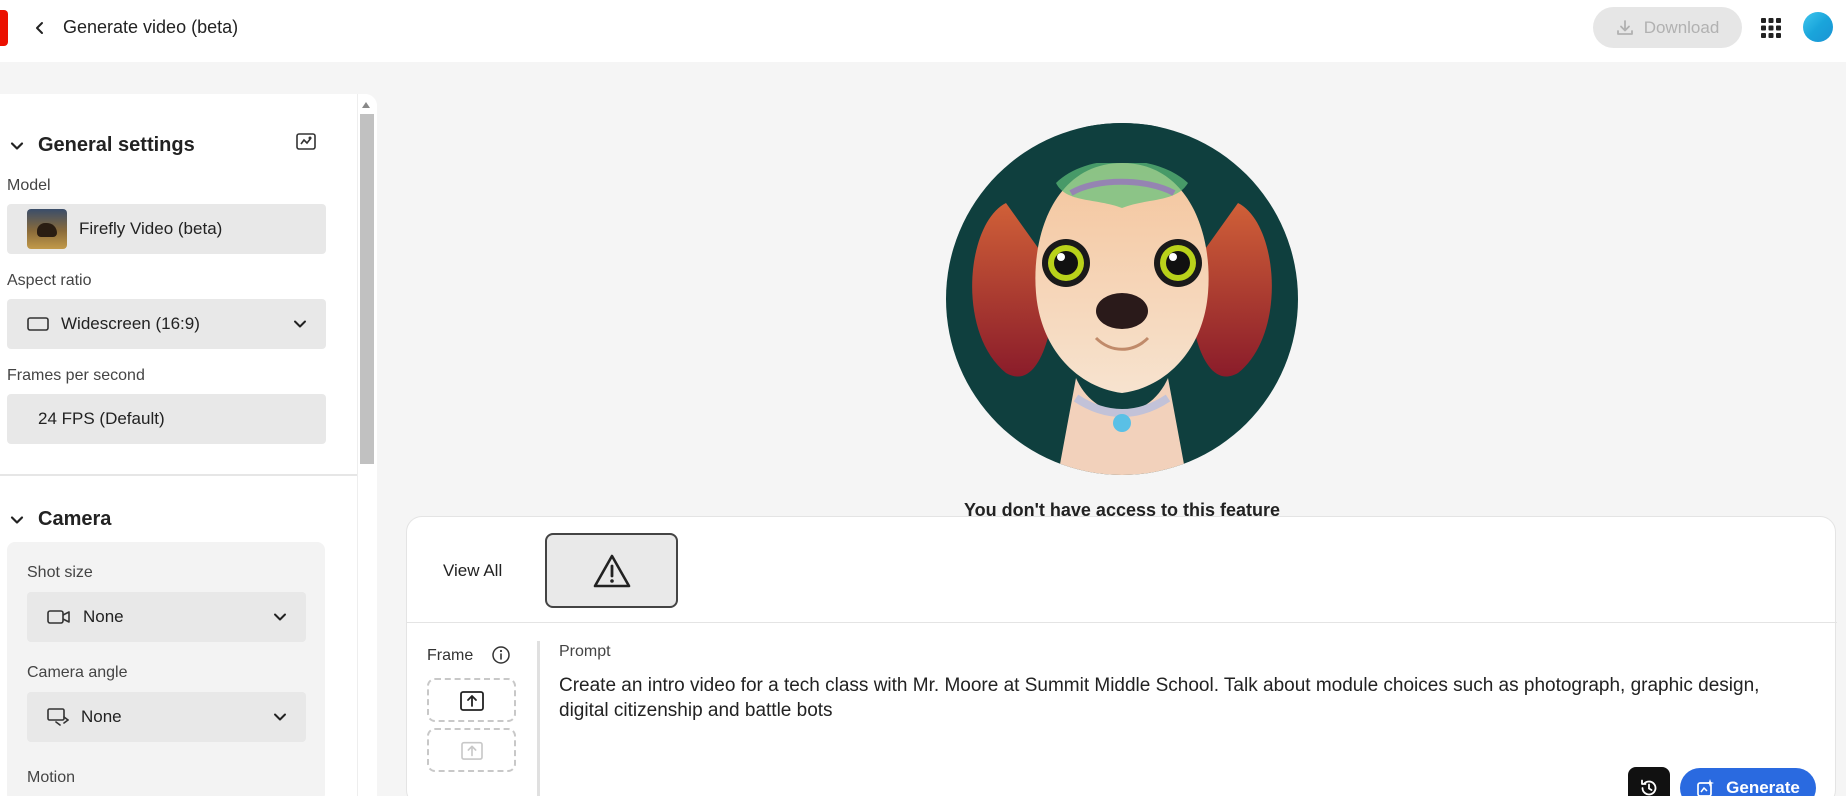  I want to click on warning-tile, so click(611, 570).